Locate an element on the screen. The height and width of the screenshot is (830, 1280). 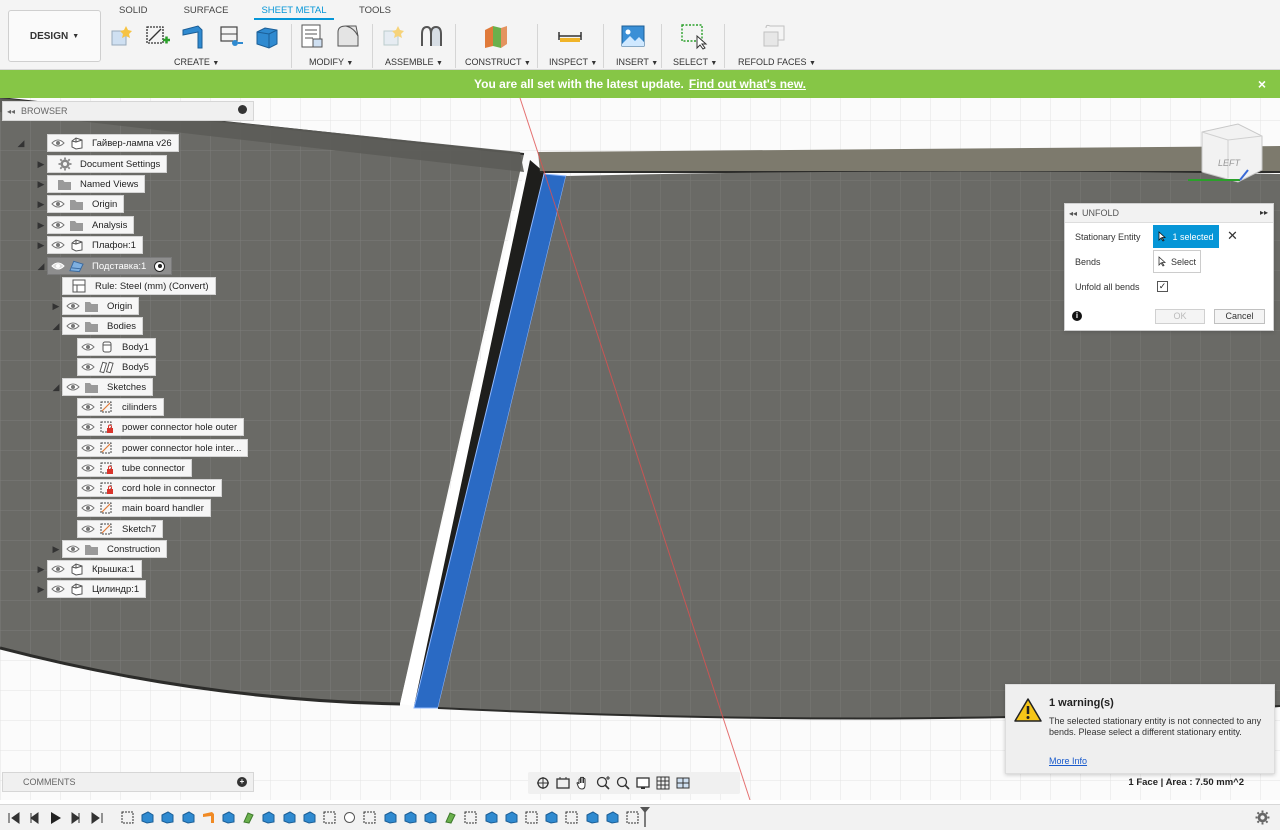
look-at-icon is located at coordinates (562, 783).